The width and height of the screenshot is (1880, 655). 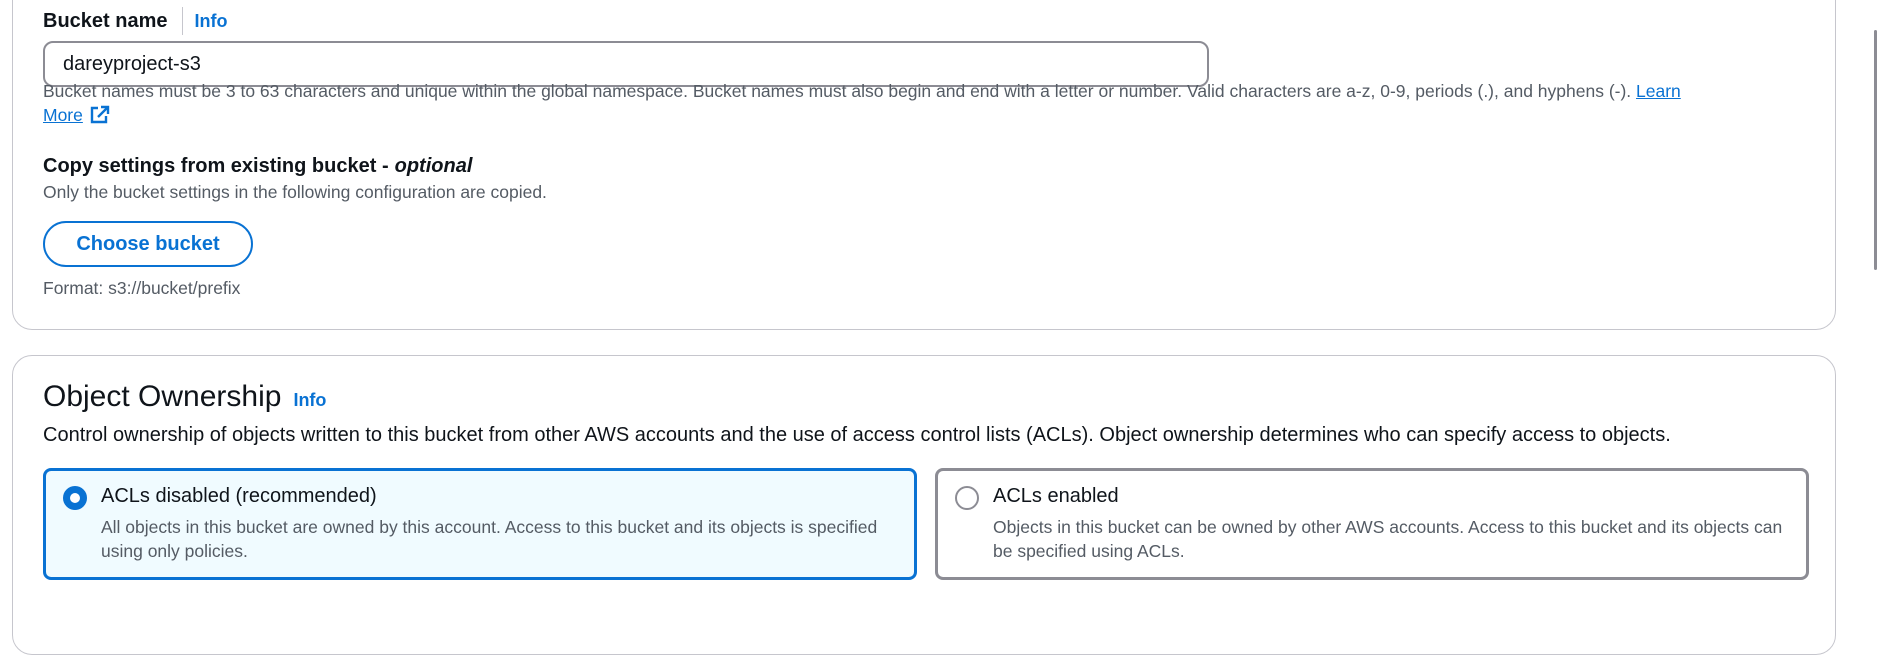 I want to click on learn-more-link-text-2: More, so click(x=63, y=115).